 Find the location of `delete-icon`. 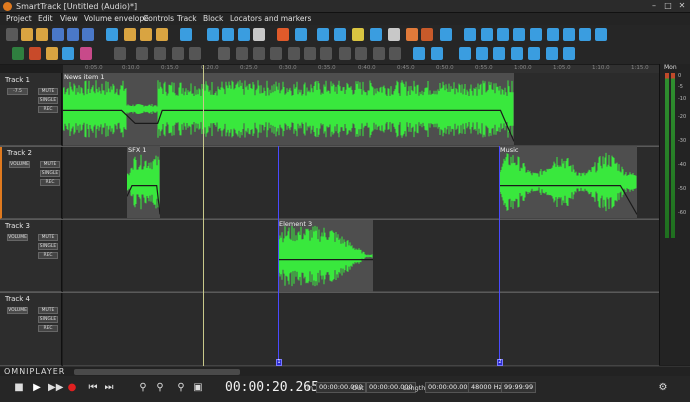

delete-icon is located at coordinates (259, 34).